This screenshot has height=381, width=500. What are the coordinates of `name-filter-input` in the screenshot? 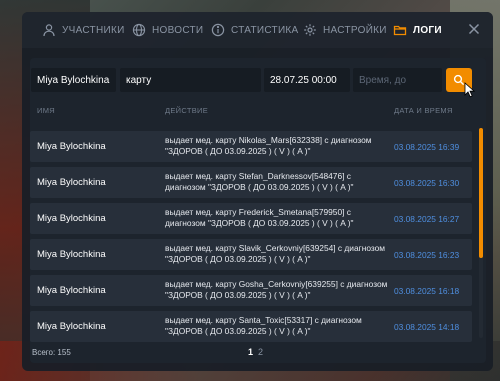 It's located at (73, 80).